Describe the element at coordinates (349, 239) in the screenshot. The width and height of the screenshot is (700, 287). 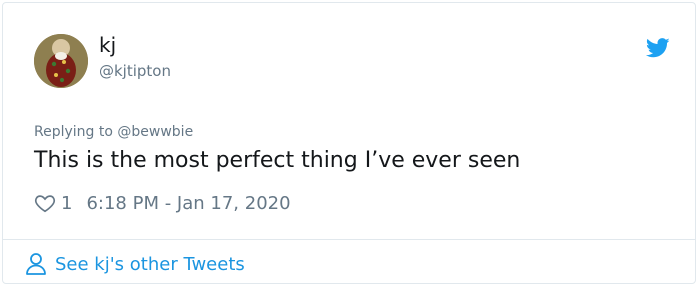
I see `divider` at that location.